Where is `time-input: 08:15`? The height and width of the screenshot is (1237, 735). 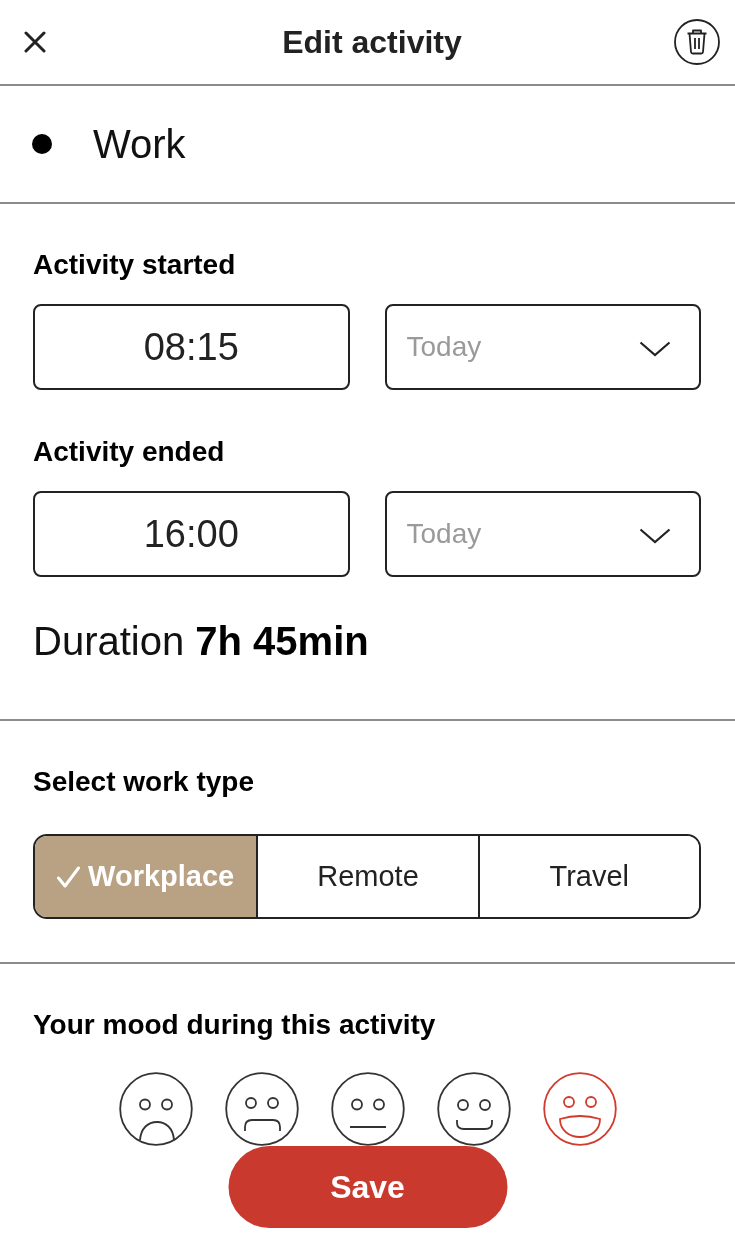 time-input: 08:15 is located at coordinates (191, 347).